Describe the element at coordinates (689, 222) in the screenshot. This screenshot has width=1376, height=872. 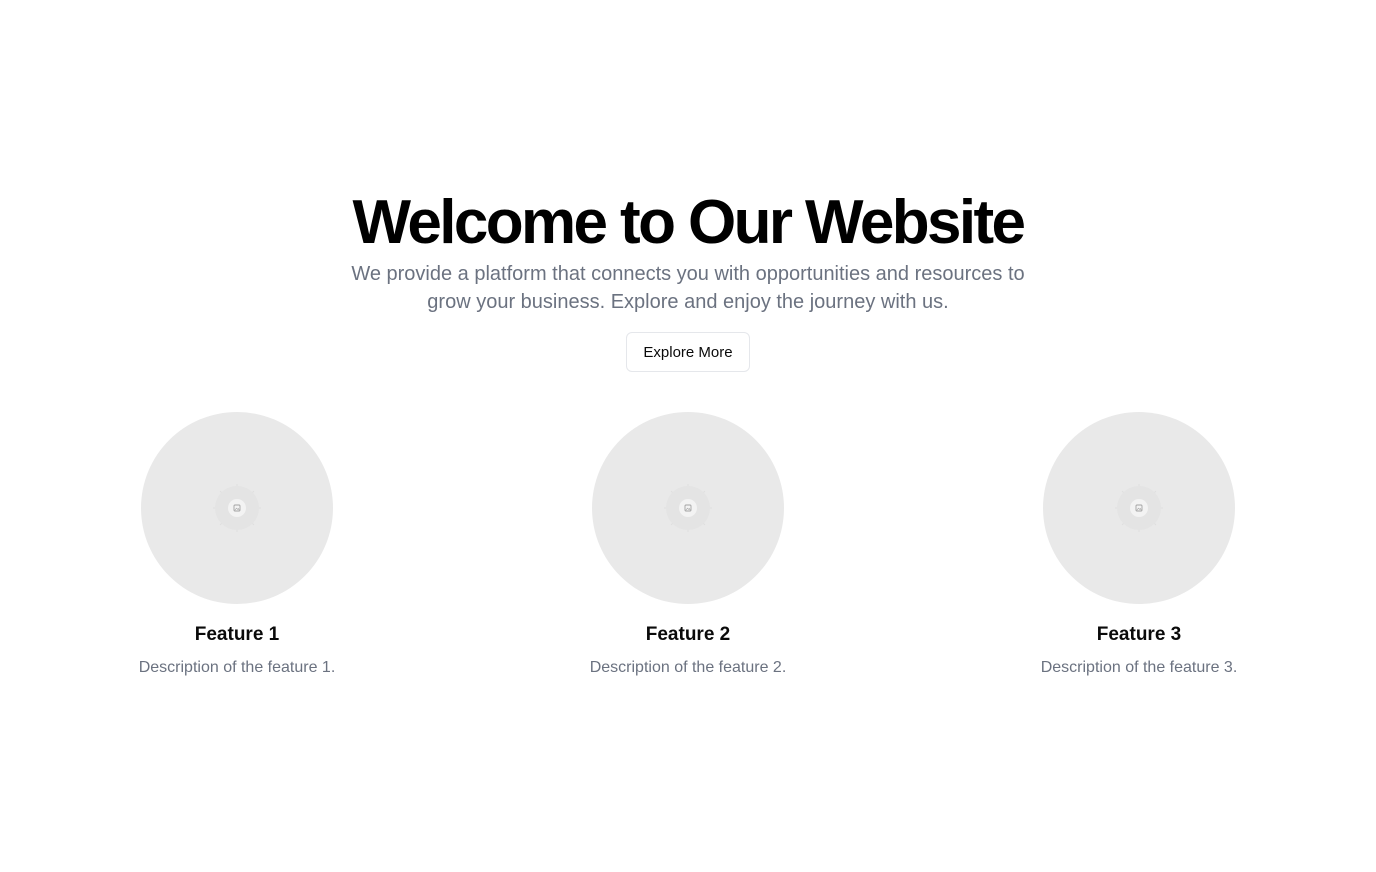
I see `hero-title: Welcome to Our Website` at that location.